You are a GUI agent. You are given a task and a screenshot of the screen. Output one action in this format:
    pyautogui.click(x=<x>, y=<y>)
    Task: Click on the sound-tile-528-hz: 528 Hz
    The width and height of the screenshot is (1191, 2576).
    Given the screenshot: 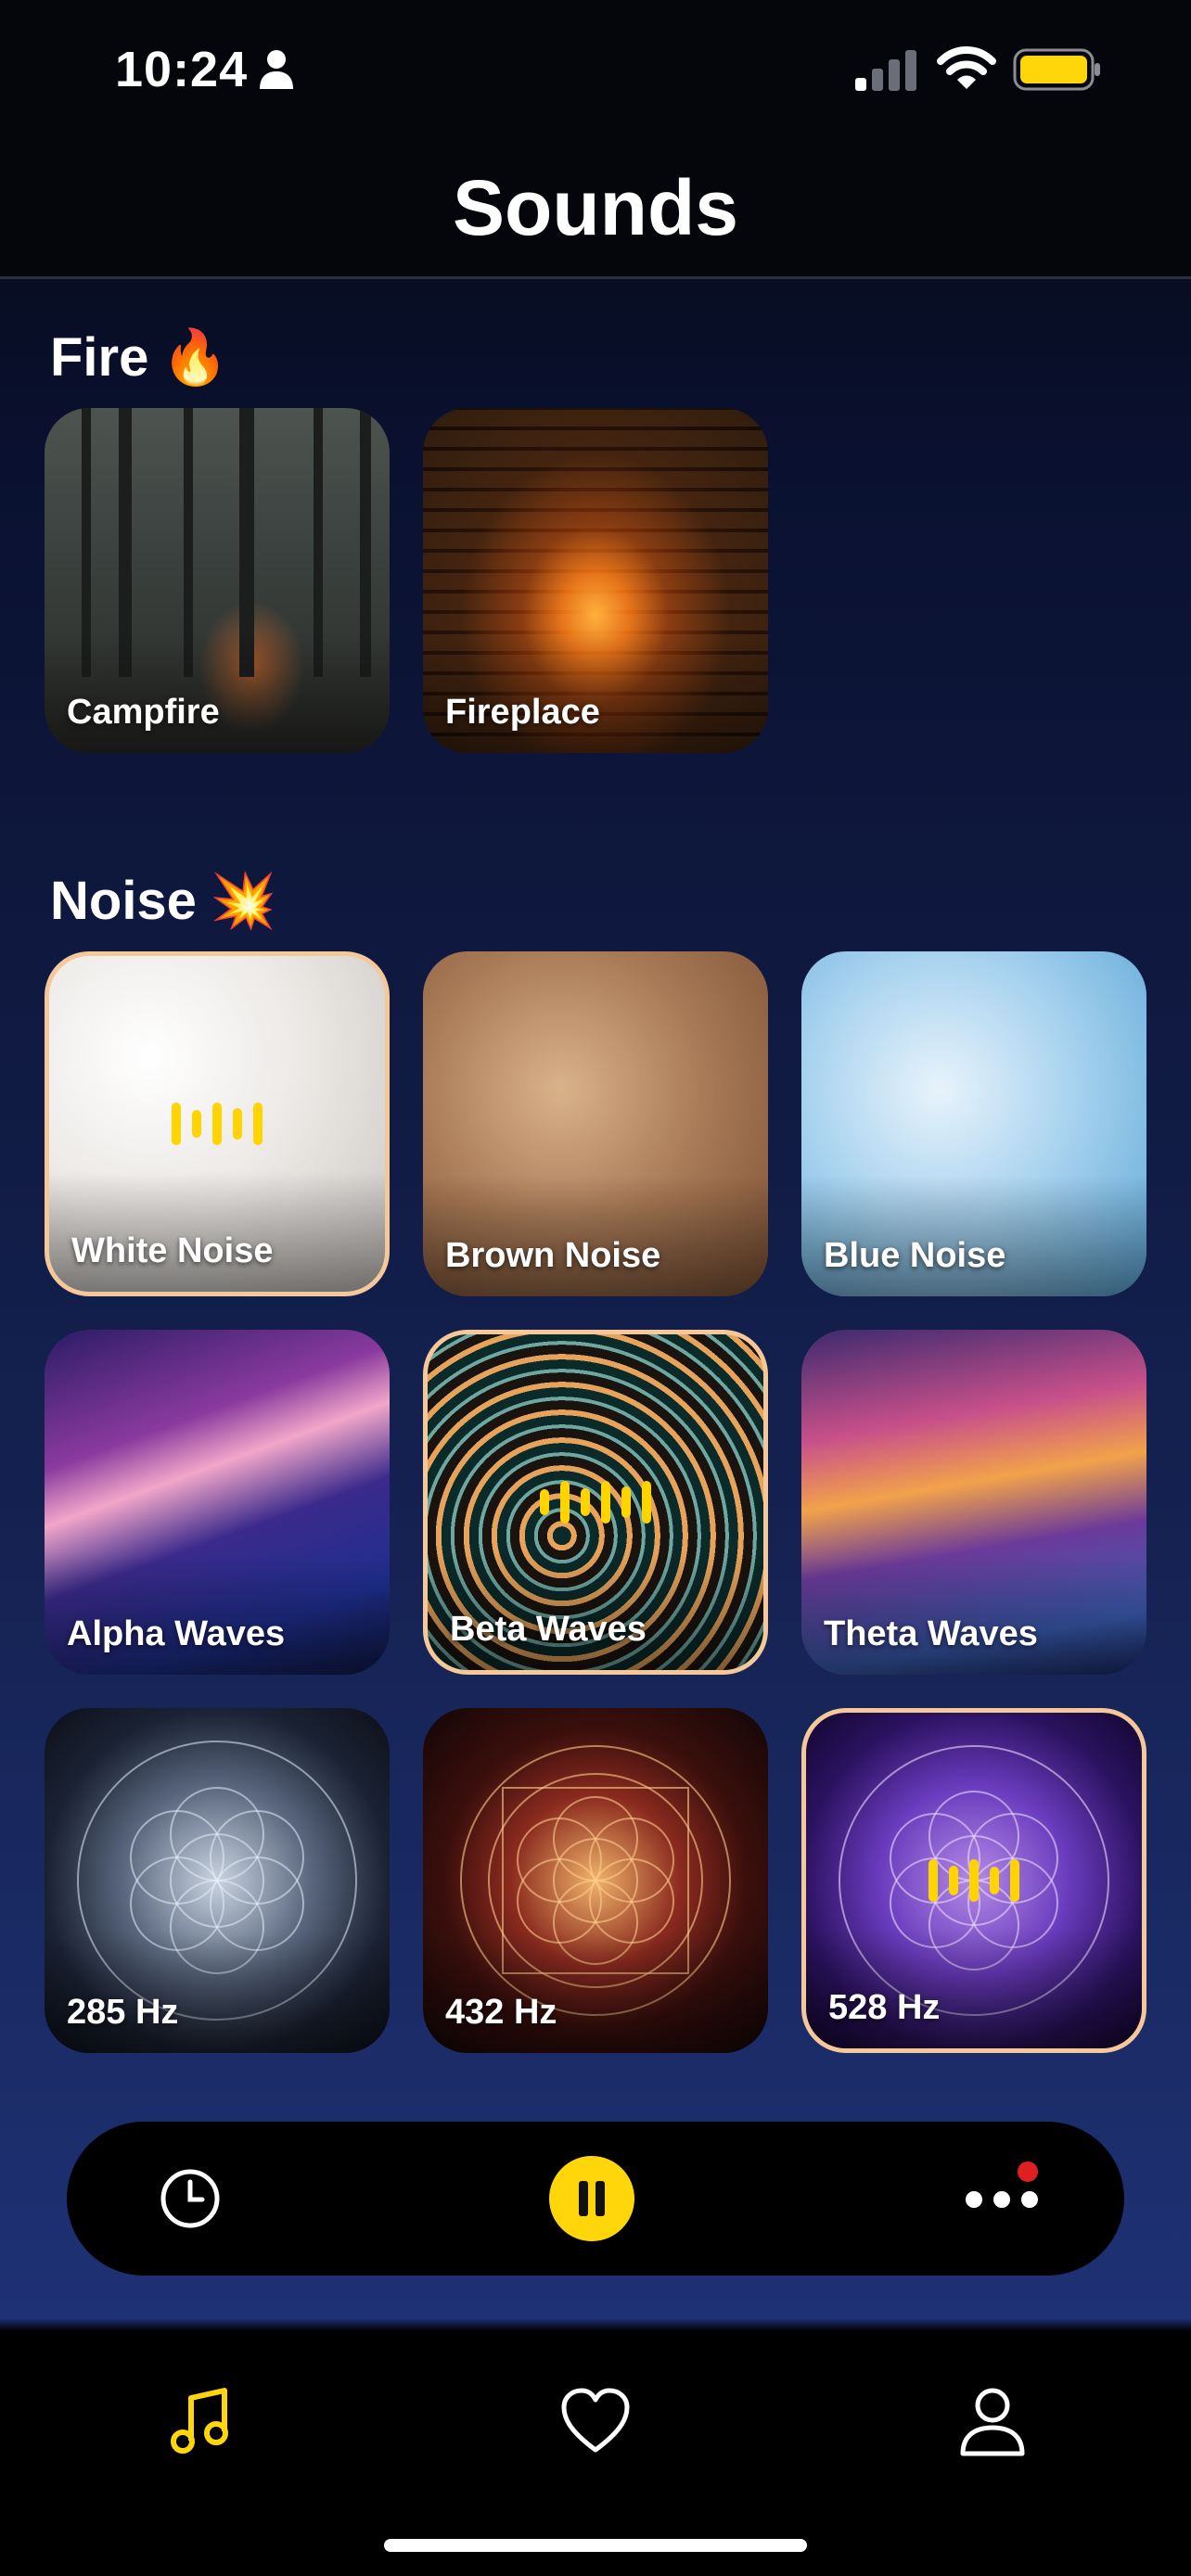 What is the action you would take?
    pyautogui.click(x=973, y=1880)
    